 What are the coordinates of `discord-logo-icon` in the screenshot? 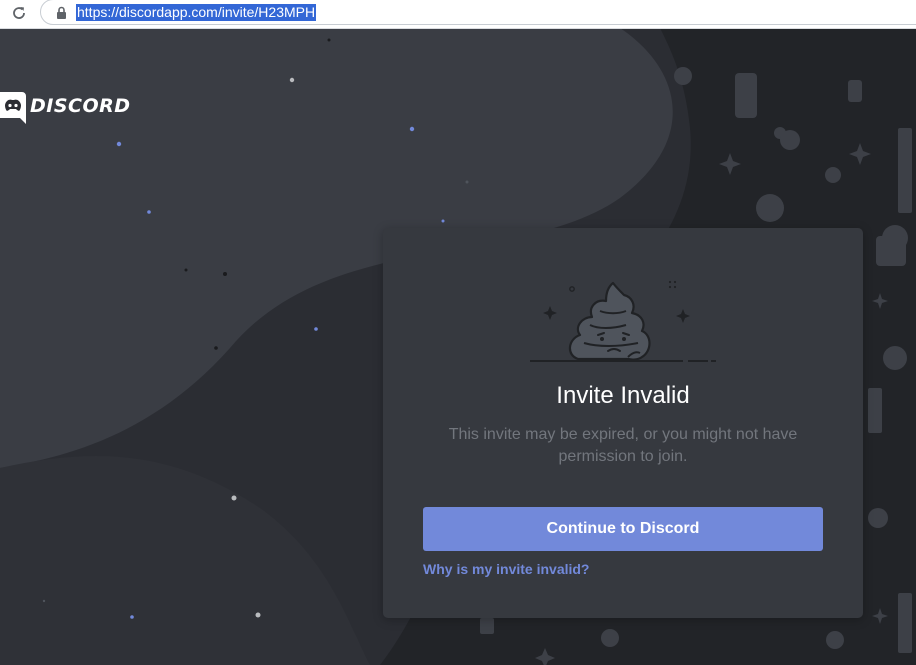 It's located at (13, 108).